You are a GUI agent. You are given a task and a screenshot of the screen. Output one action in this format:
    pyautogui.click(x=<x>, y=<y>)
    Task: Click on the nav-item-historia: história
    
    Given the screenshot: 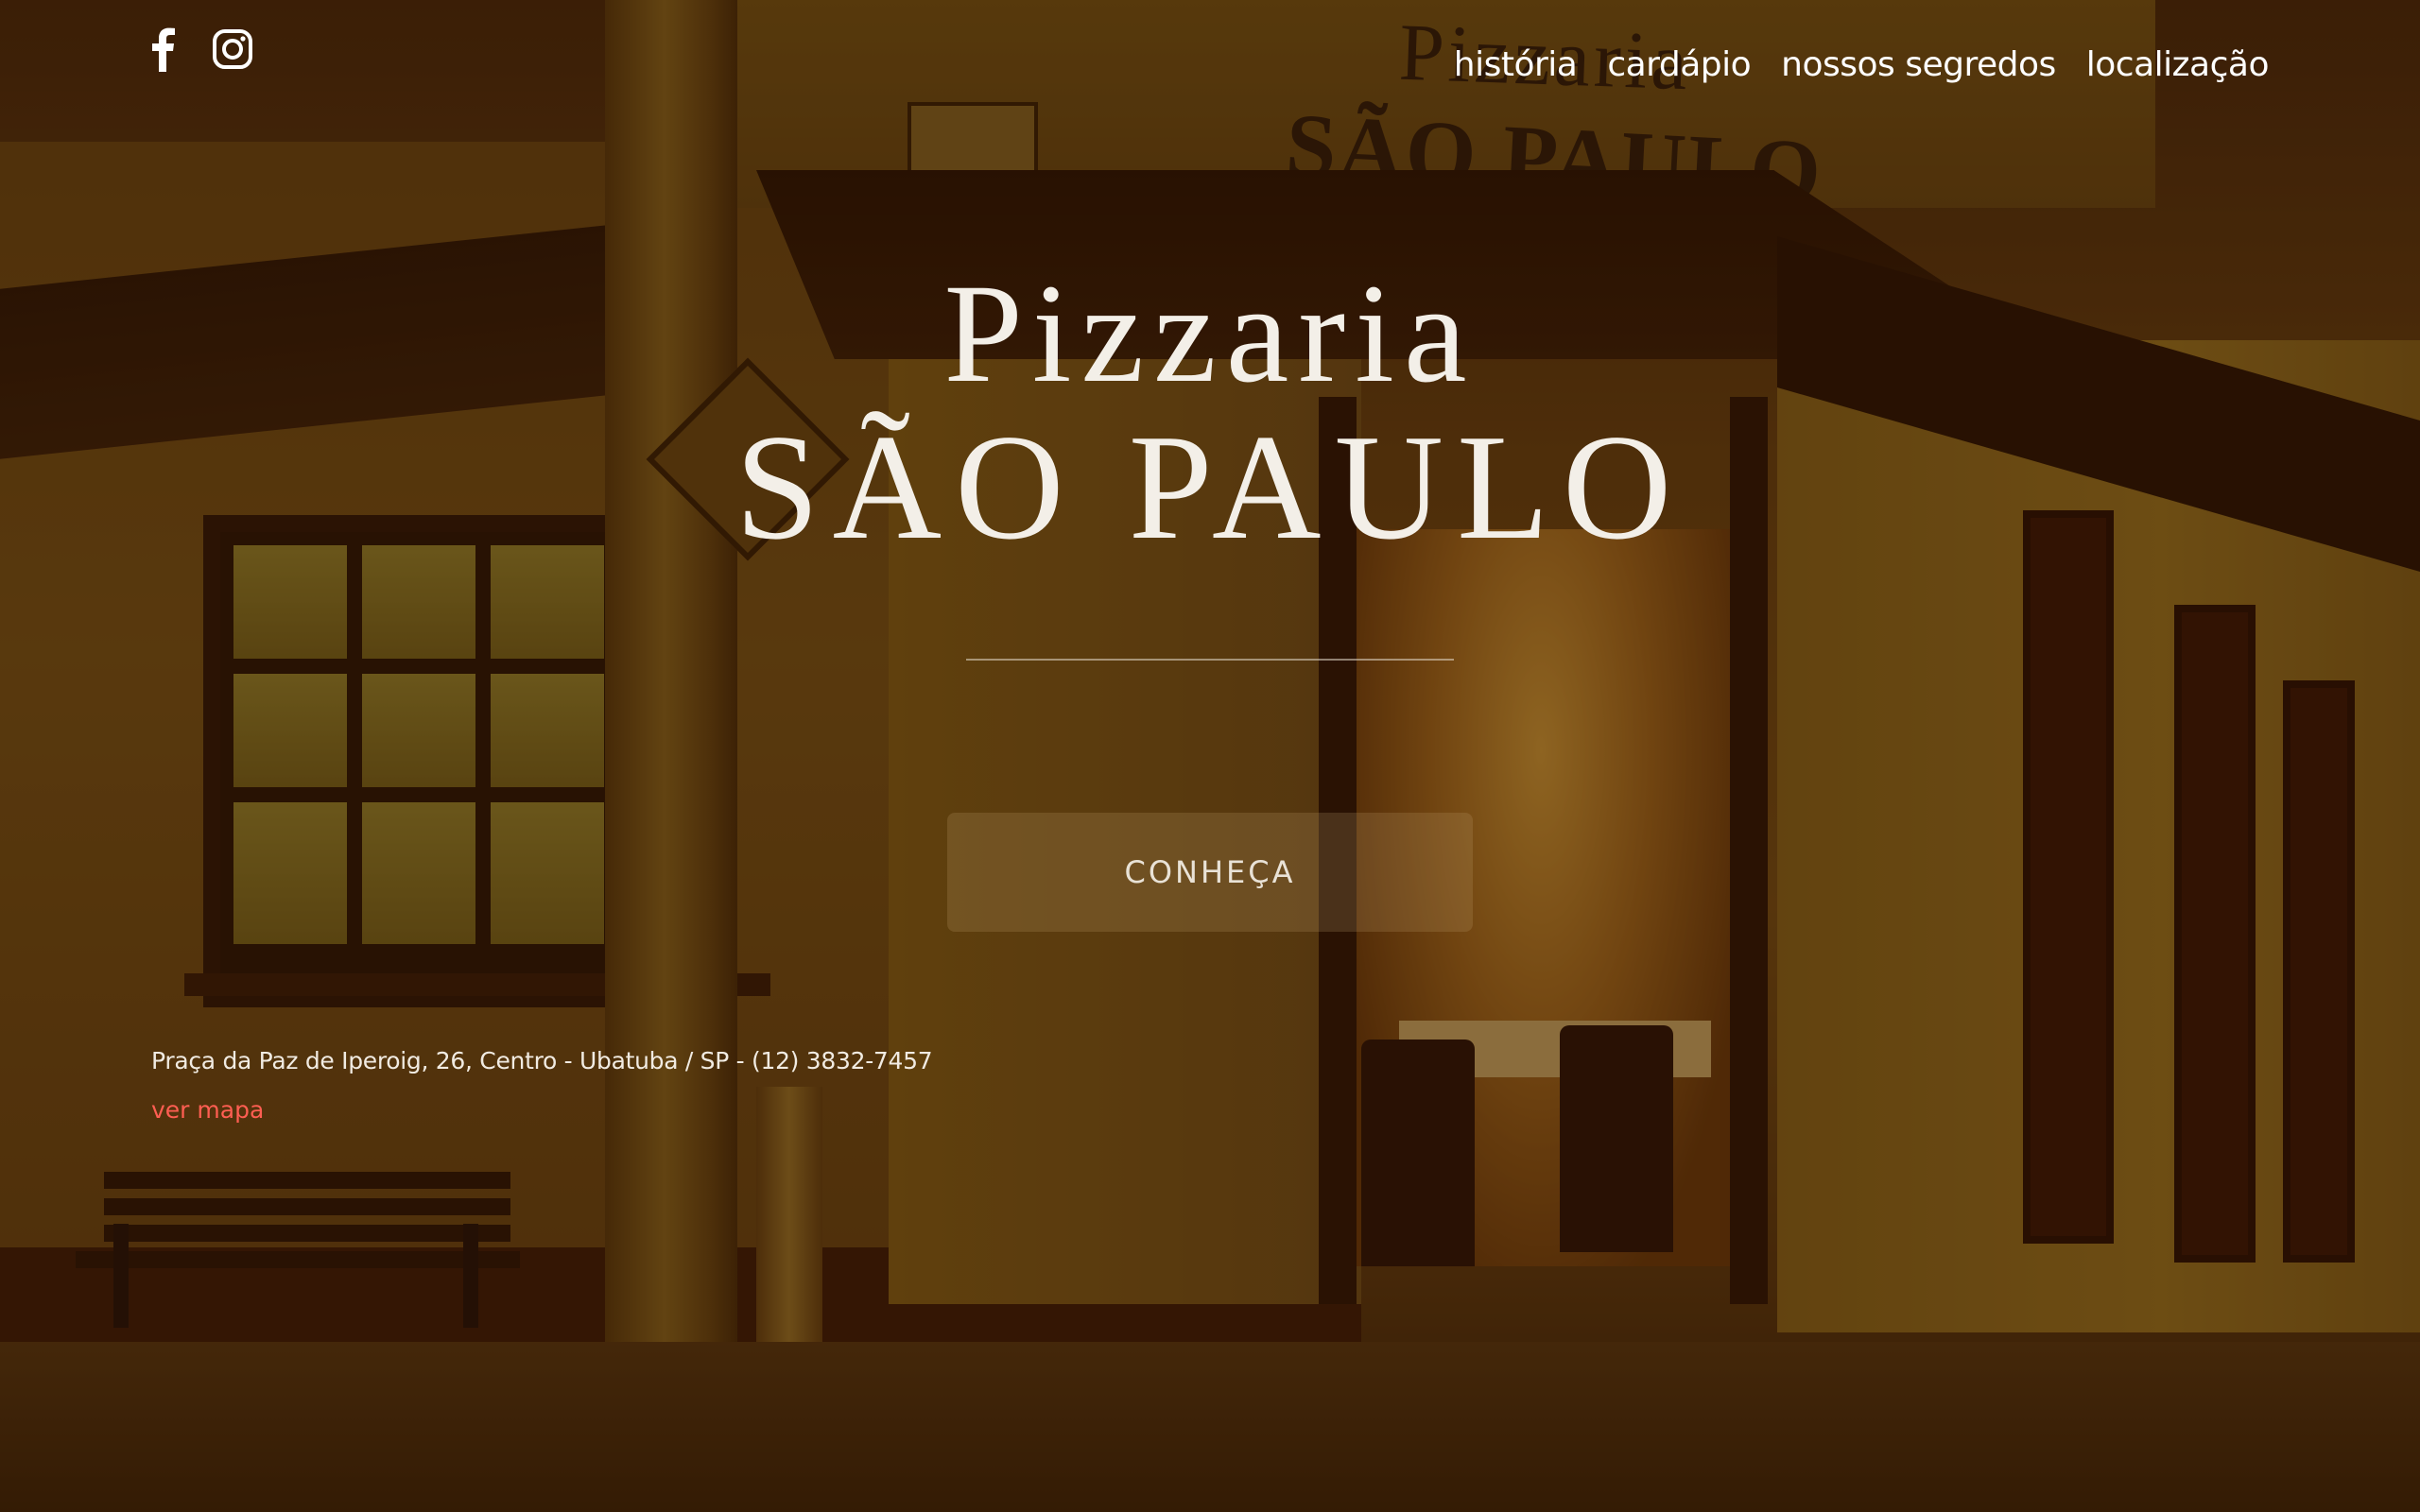 What is the action you would take?
    pyautogui.click(x=1516, y=64)
    